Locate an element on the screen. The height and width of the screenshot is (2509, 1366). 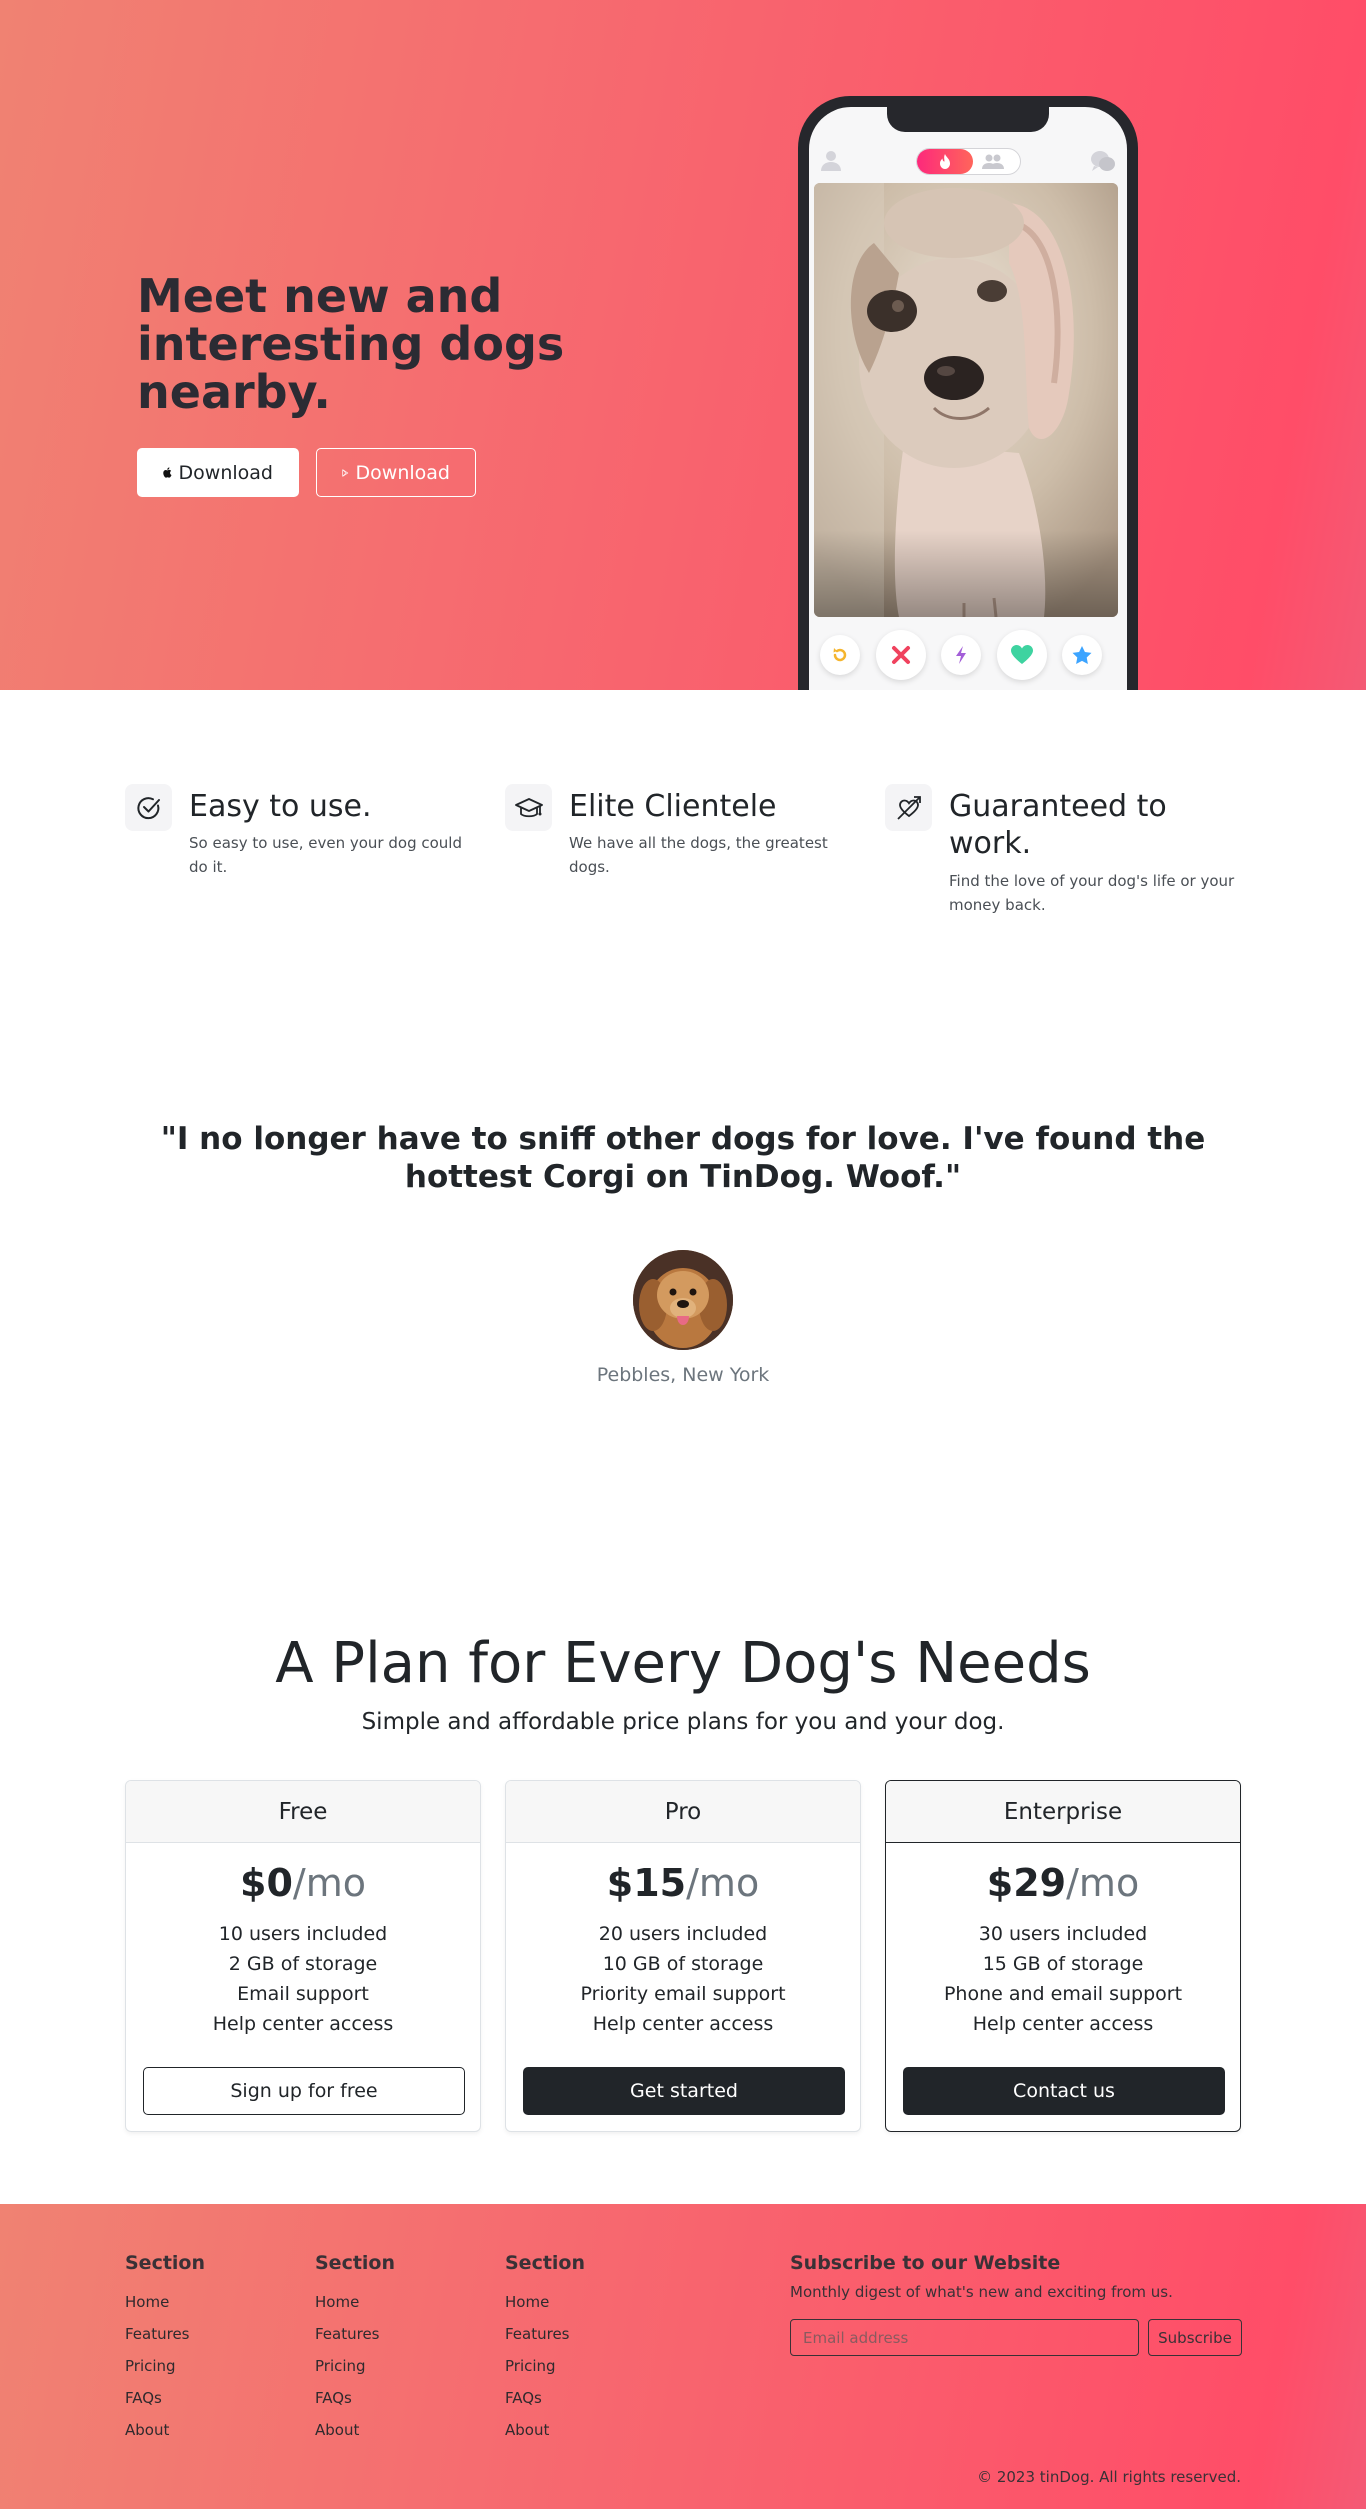
feature-title: Elite Clientele is located at coordinates (673, 806).